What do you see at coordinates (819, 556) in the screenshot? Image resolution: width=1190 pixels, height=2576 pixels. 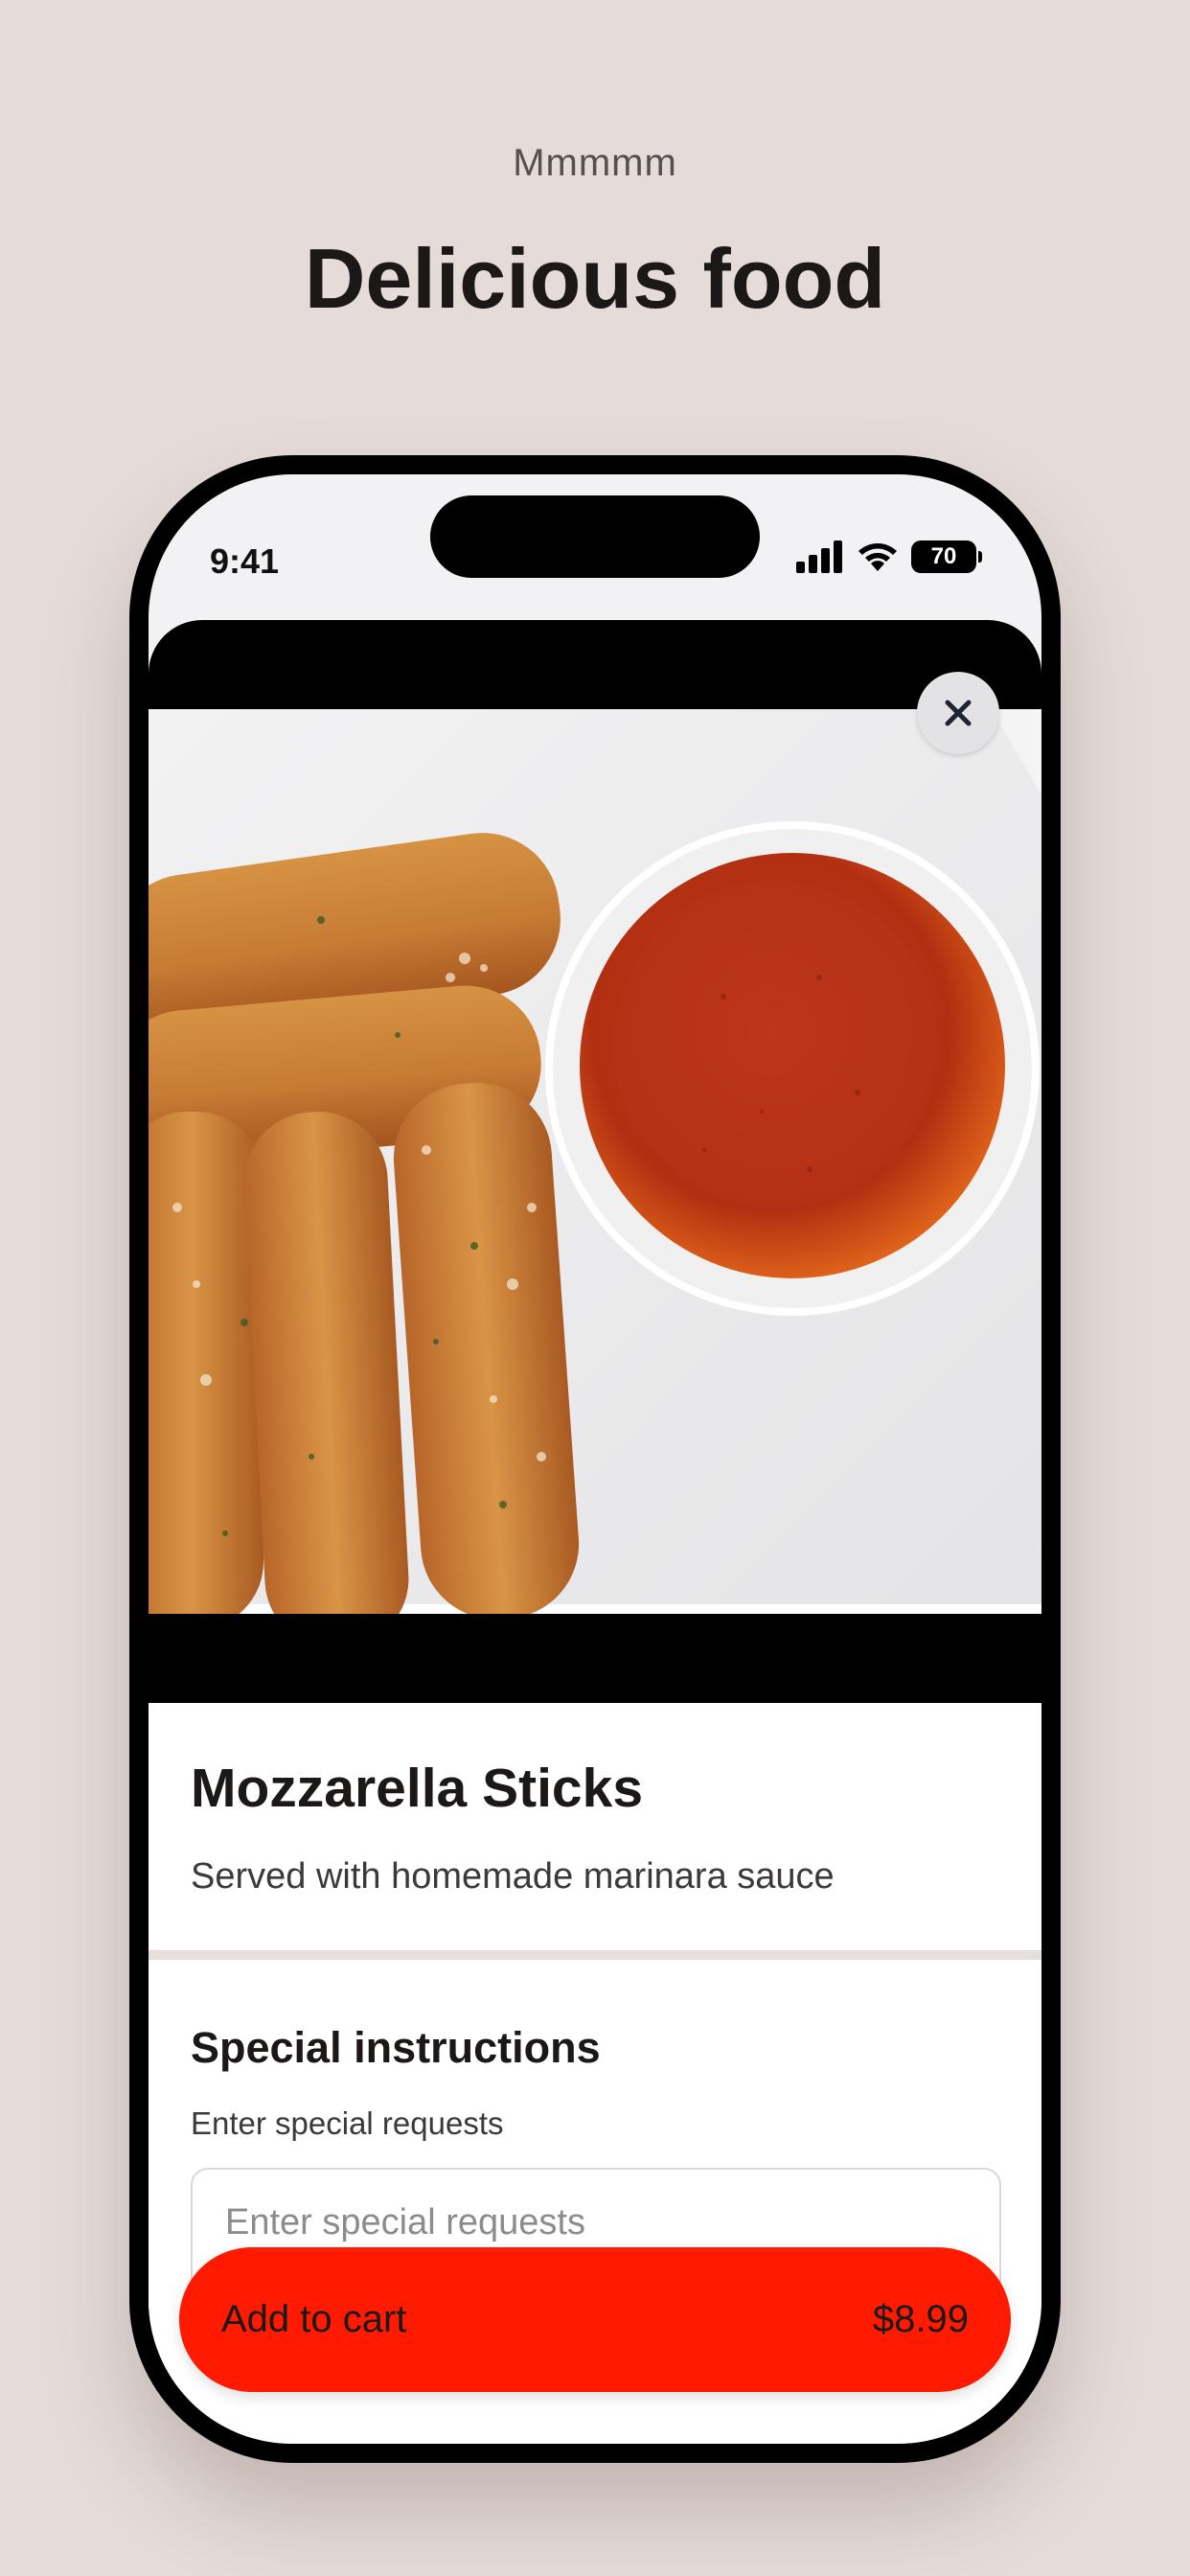 I see `signal-icon` at bounding box center [819, 556].